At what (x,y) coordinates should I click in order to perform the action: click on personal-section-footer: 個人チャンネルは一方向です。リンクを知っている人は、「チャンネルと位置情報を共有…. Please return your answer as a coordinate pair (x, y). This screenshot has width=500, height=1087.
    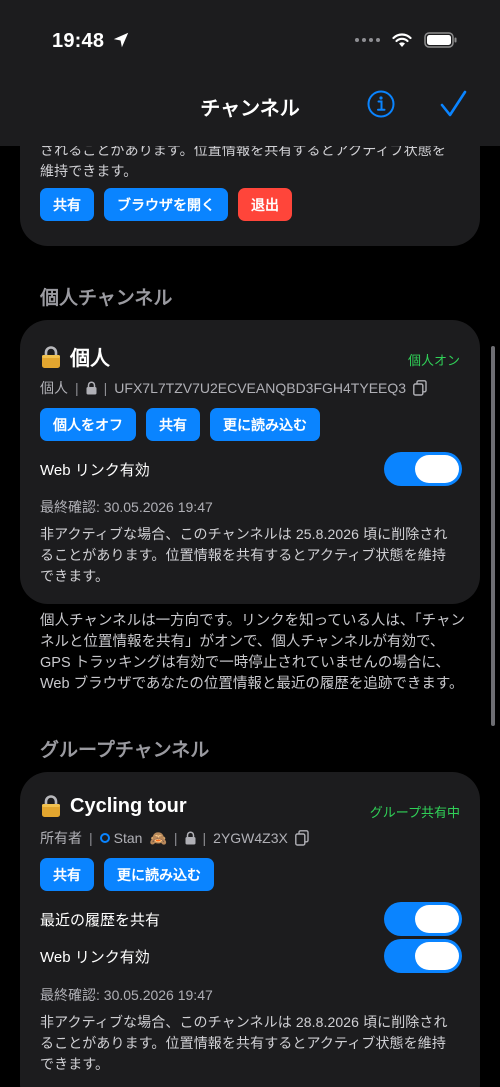
    Looking at the image, I should click on (252, 652).